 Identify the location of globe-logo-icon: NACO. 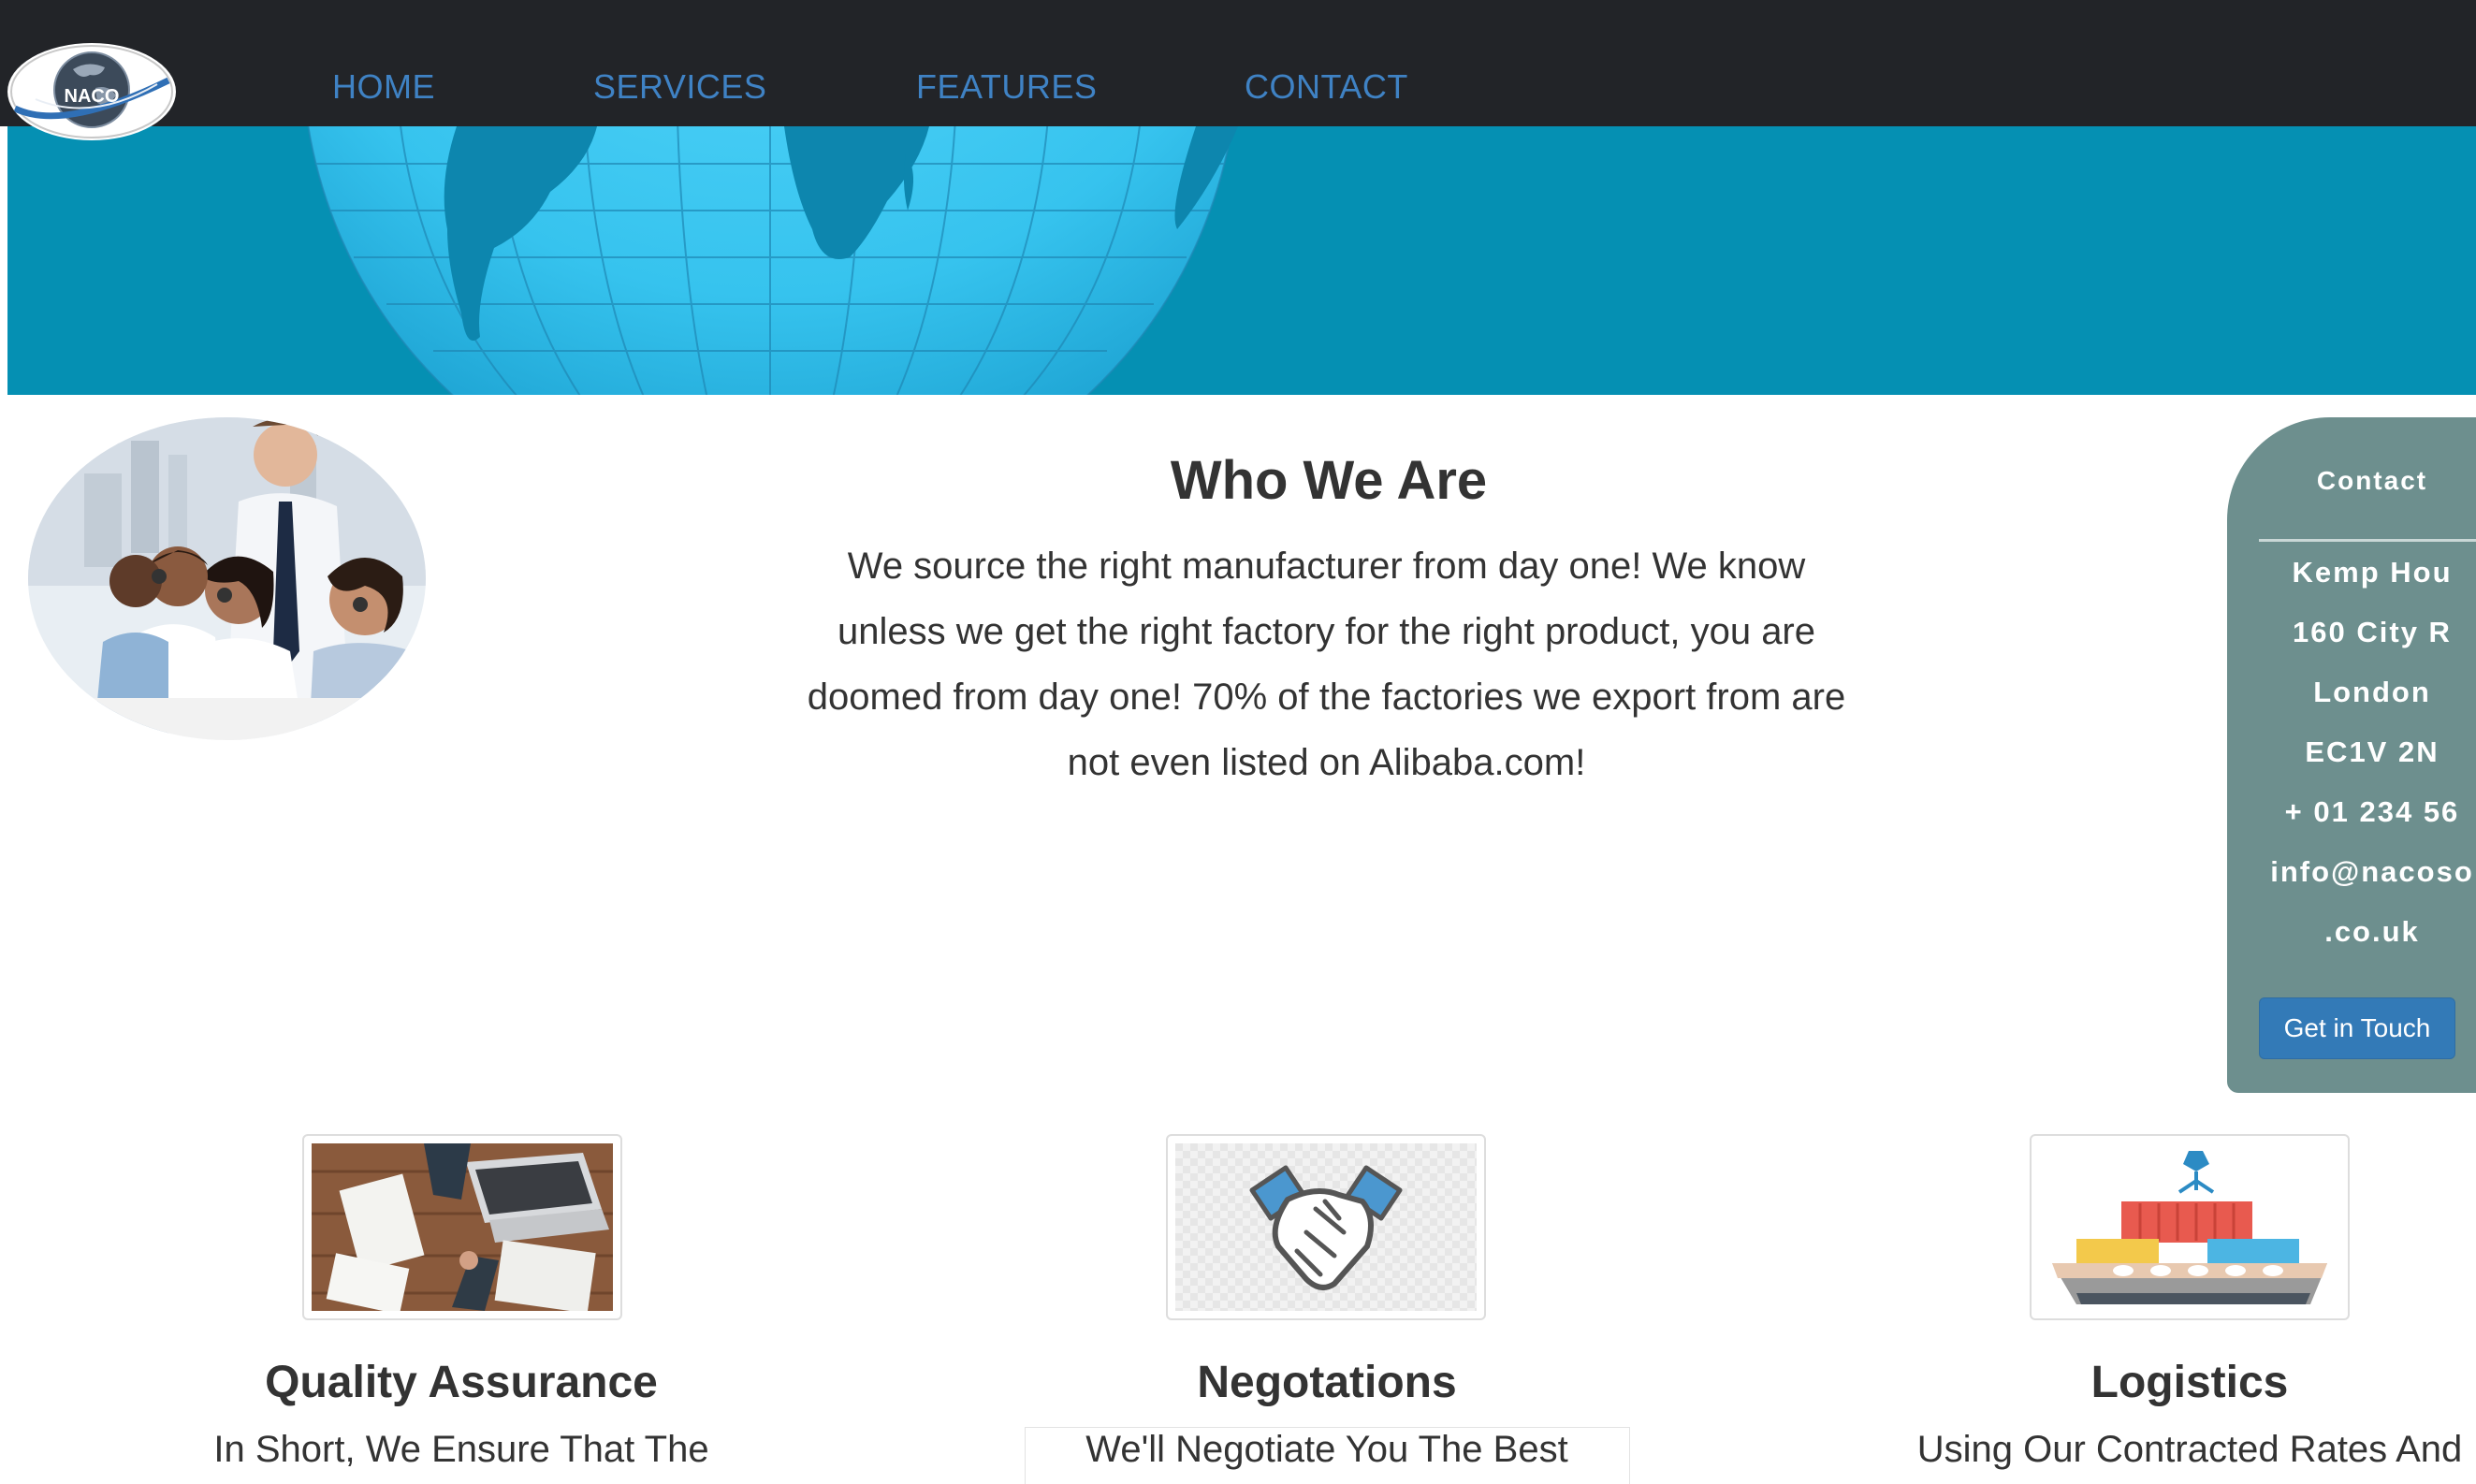
(91, 91).